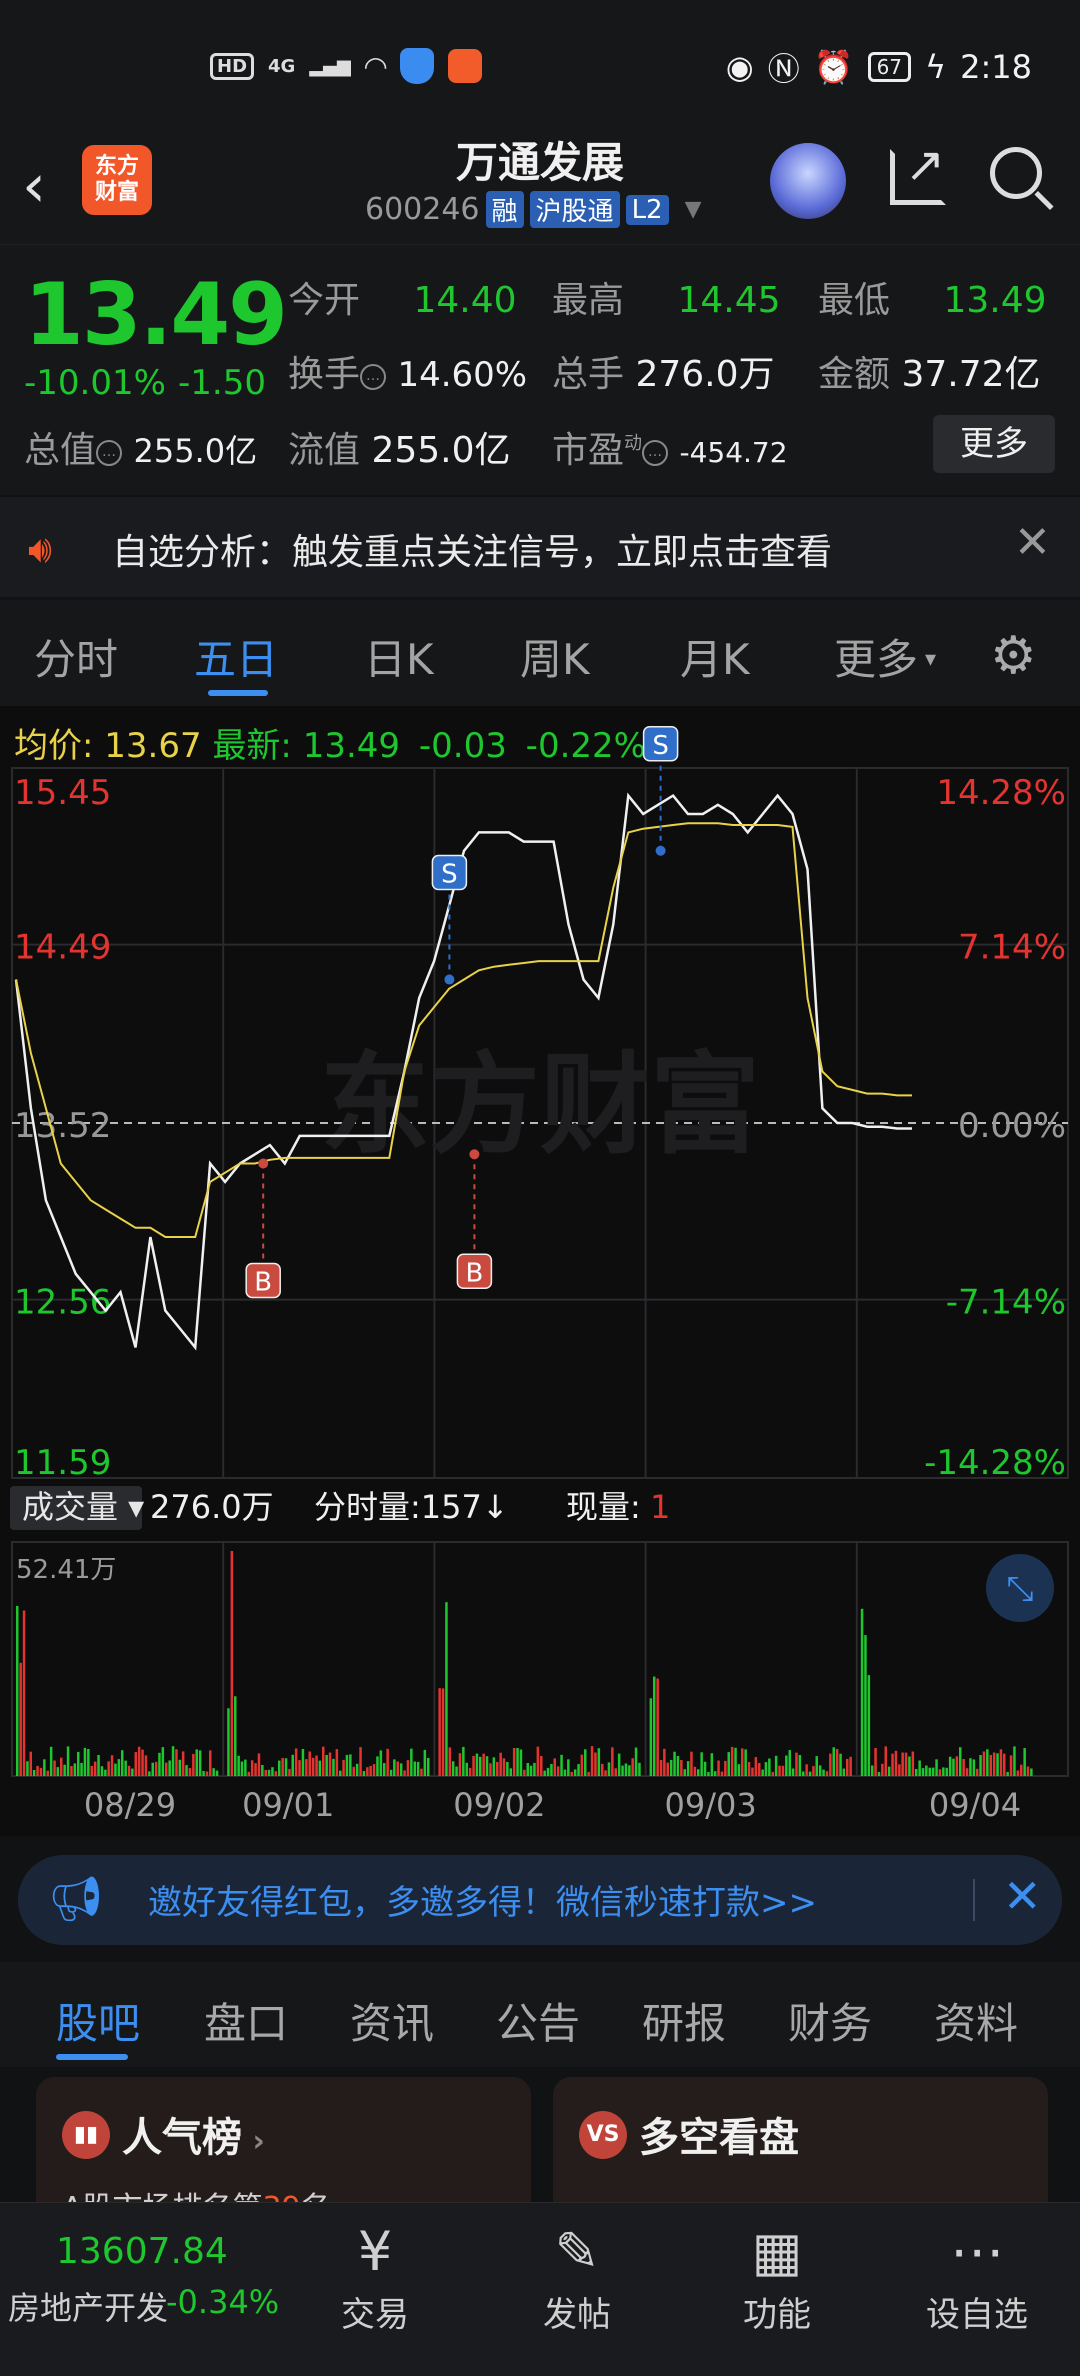 The width and height of the screenshot is (1080, 2376). What do you see at coordinates (830, 2020) in the screenshot?
I see `tab-financials: 财务` at bounding box center [830, 2020].